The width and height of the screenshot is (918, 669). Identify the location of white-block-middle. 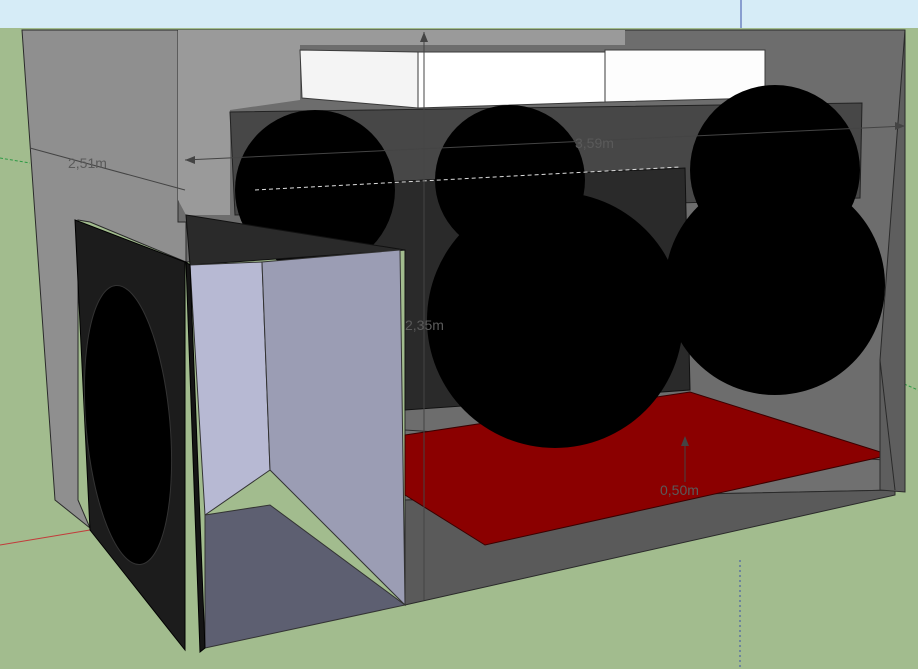
(511, 80).